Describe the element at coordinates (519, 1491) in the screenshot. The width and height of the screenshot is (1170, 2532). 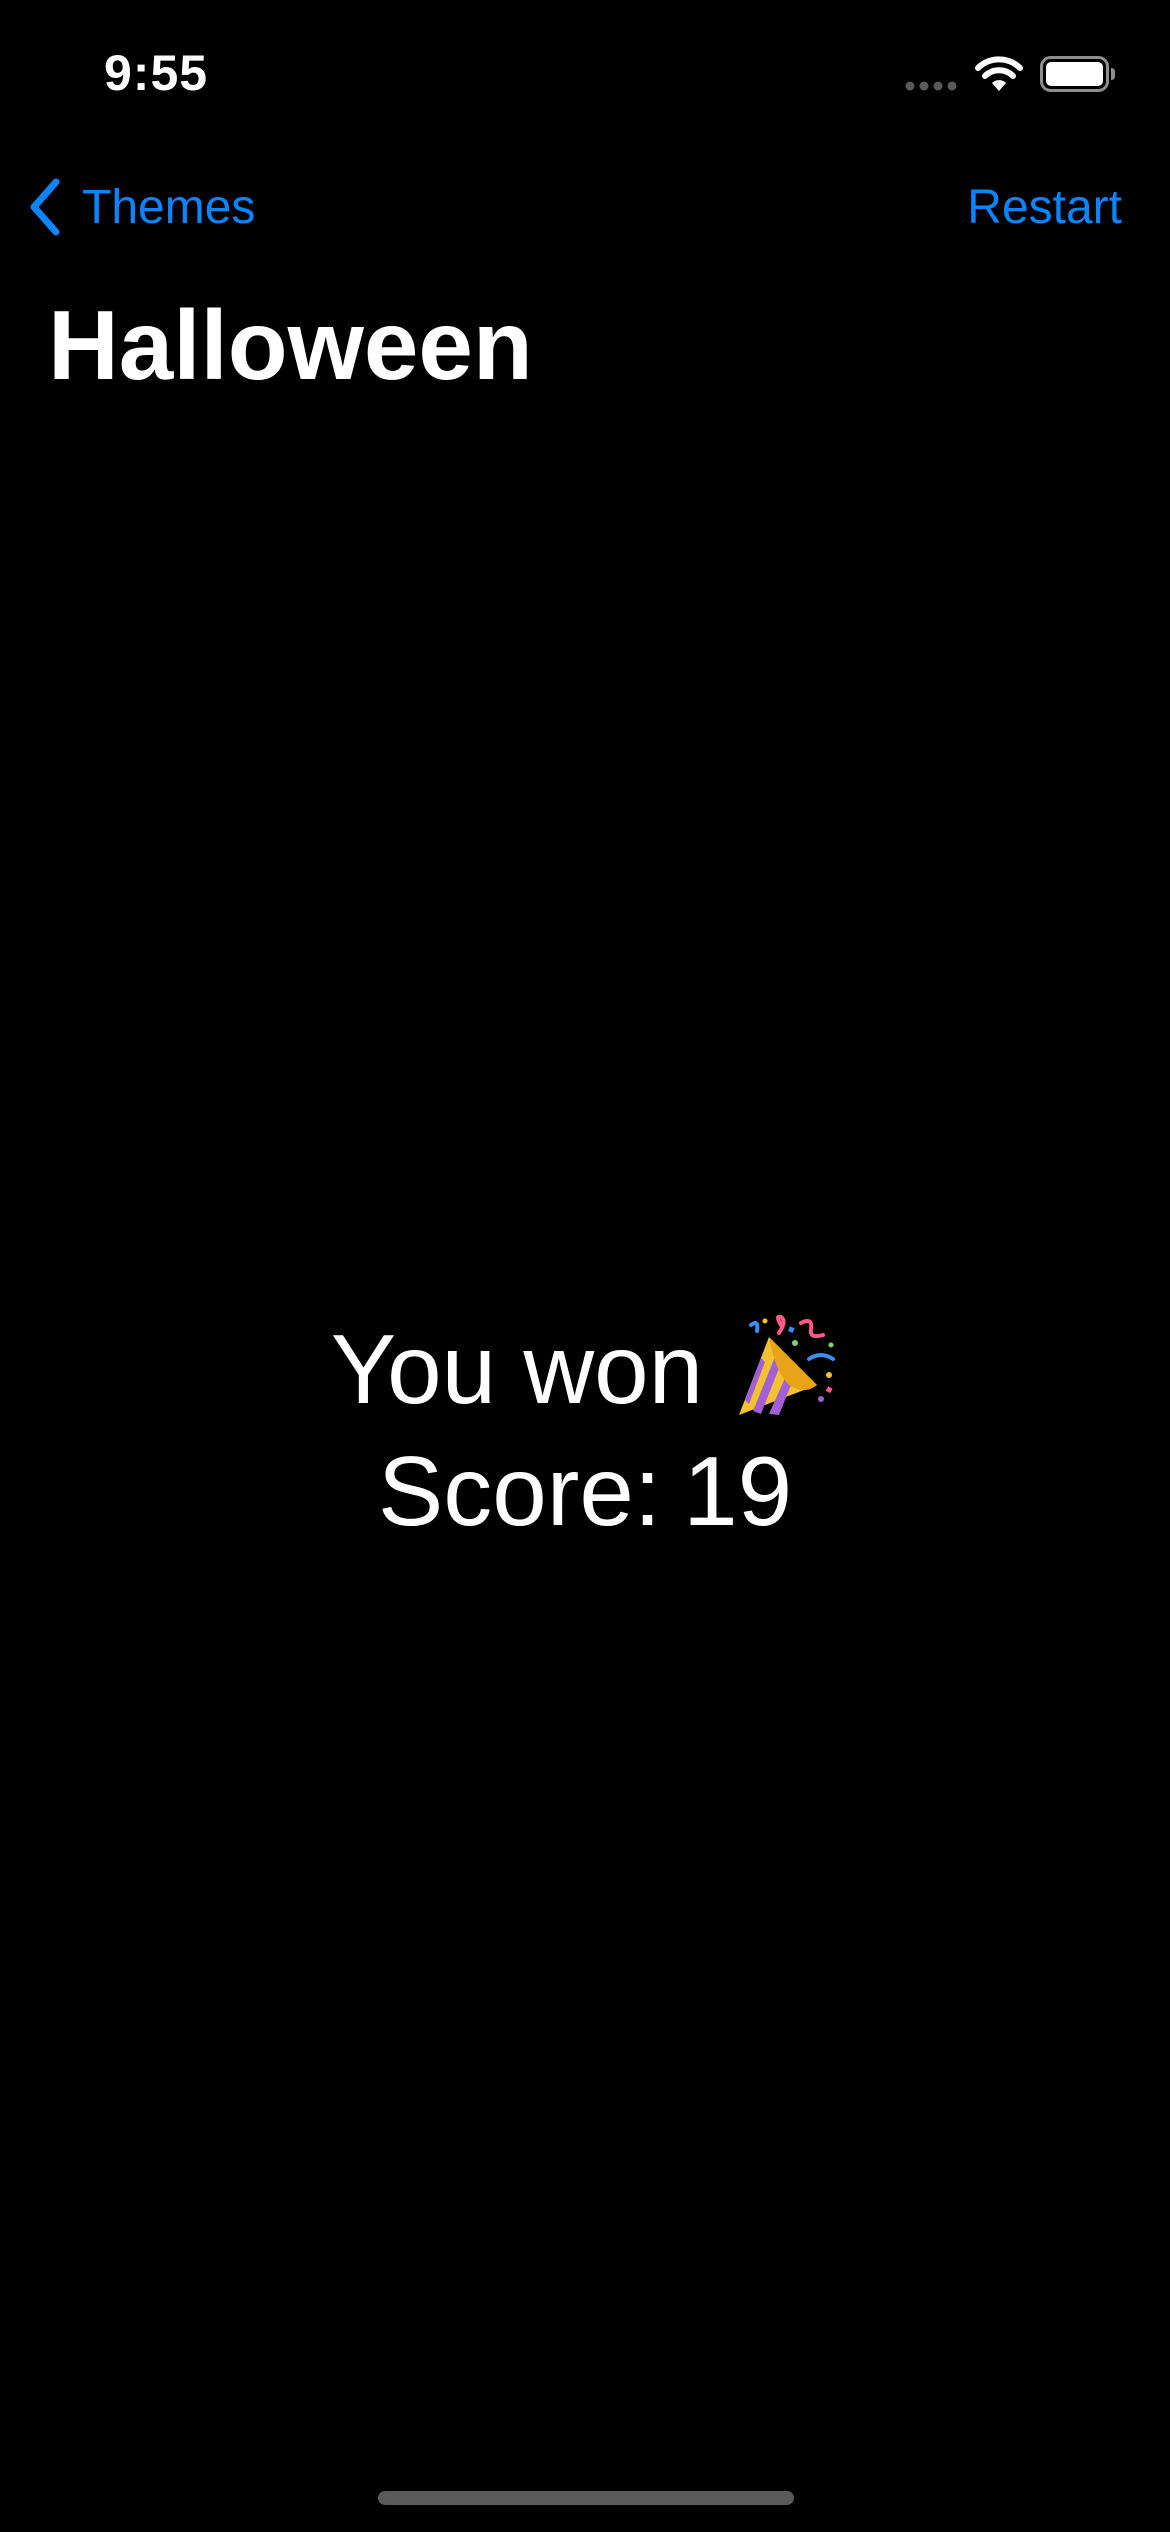
I see `score-label: Score:` at that location.